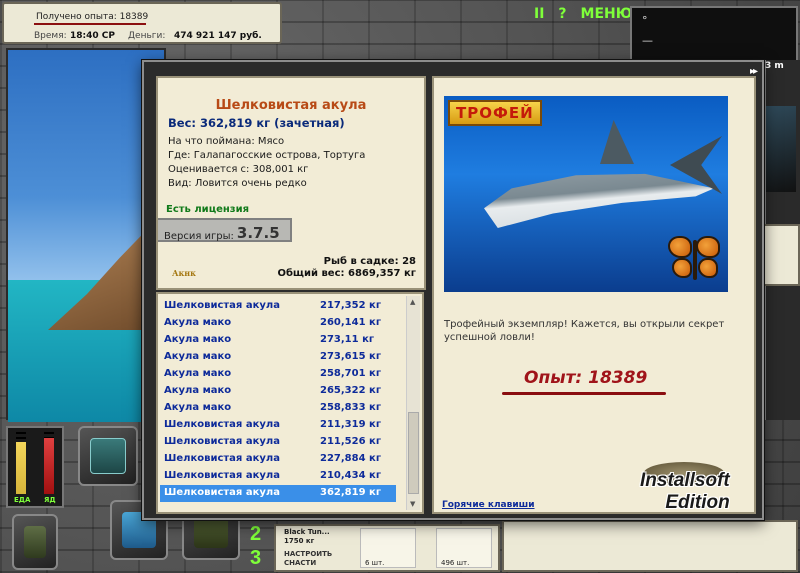 This screenshot has height=573, width=800. Describe the element at coordinates (464, 548) in the screenshot. I see `tackle-slot-2: 496 шт.` at that location.